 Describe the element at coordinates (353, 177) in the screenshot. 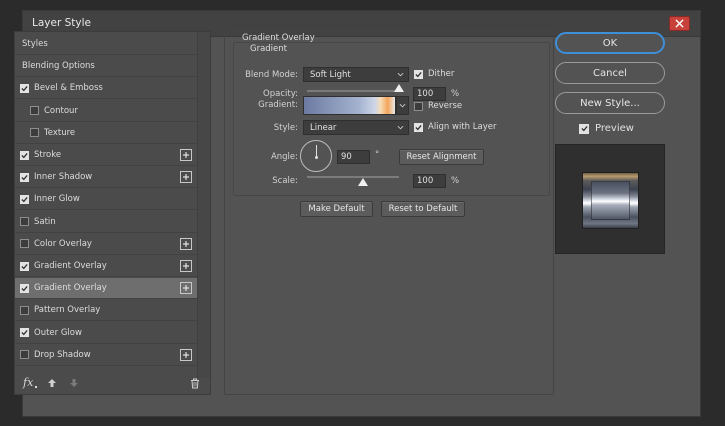

I see `scale-slider-track` at that location.